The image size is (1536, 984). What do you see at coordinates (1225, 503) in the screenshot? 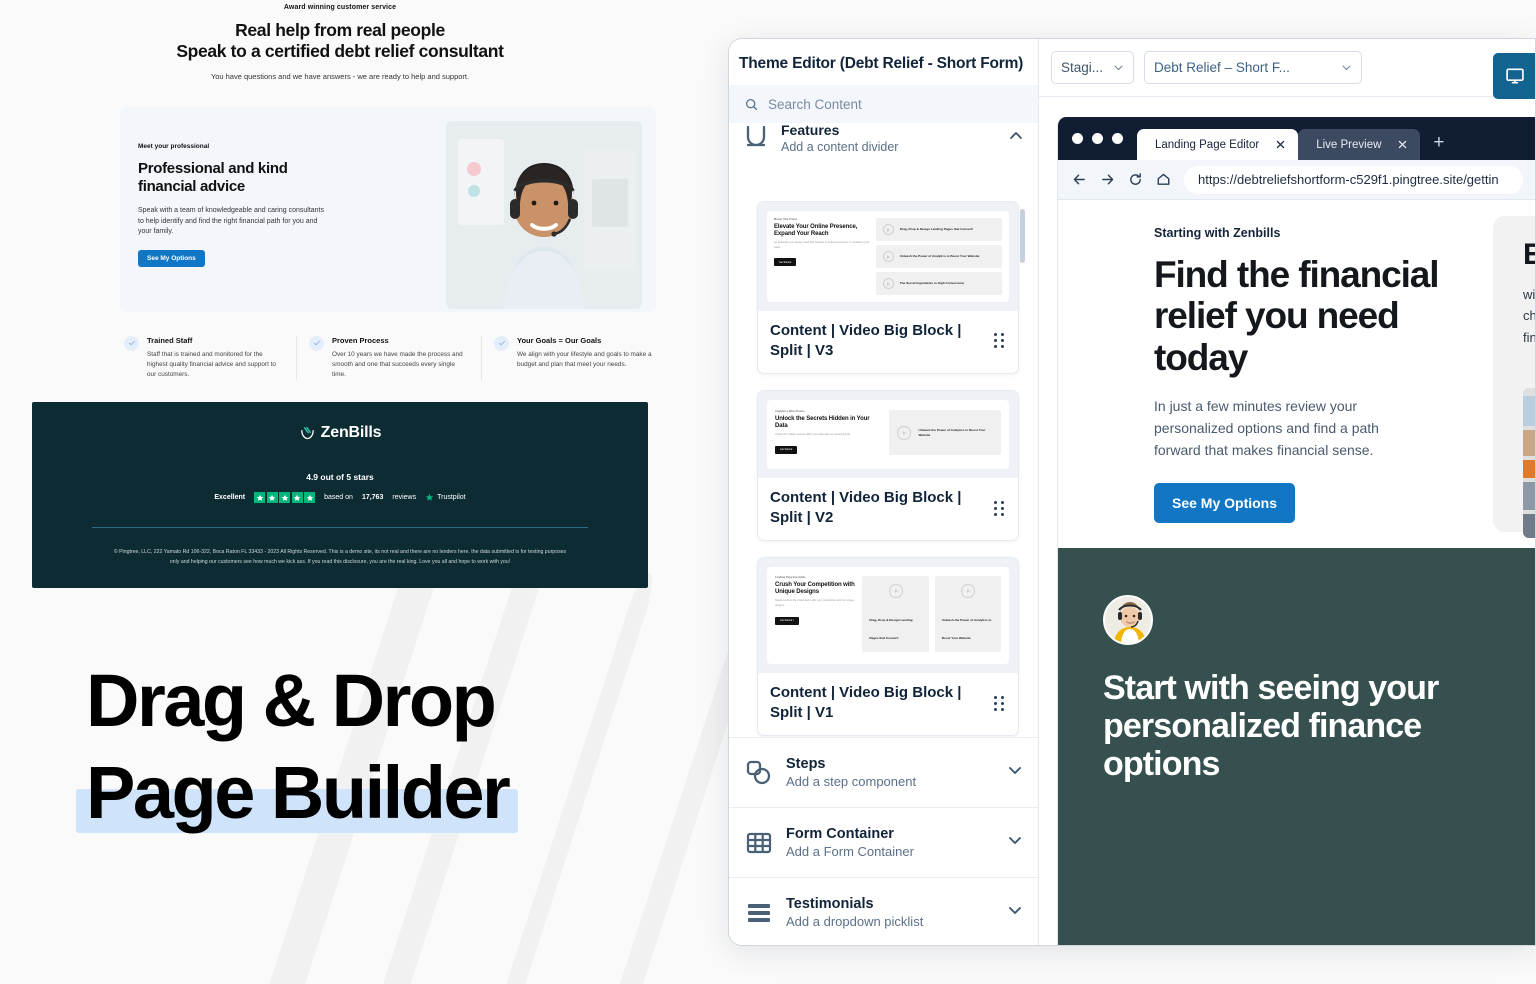
I see `preview-see-my-options-button: See My Options` at bounding box center [1225, 503].